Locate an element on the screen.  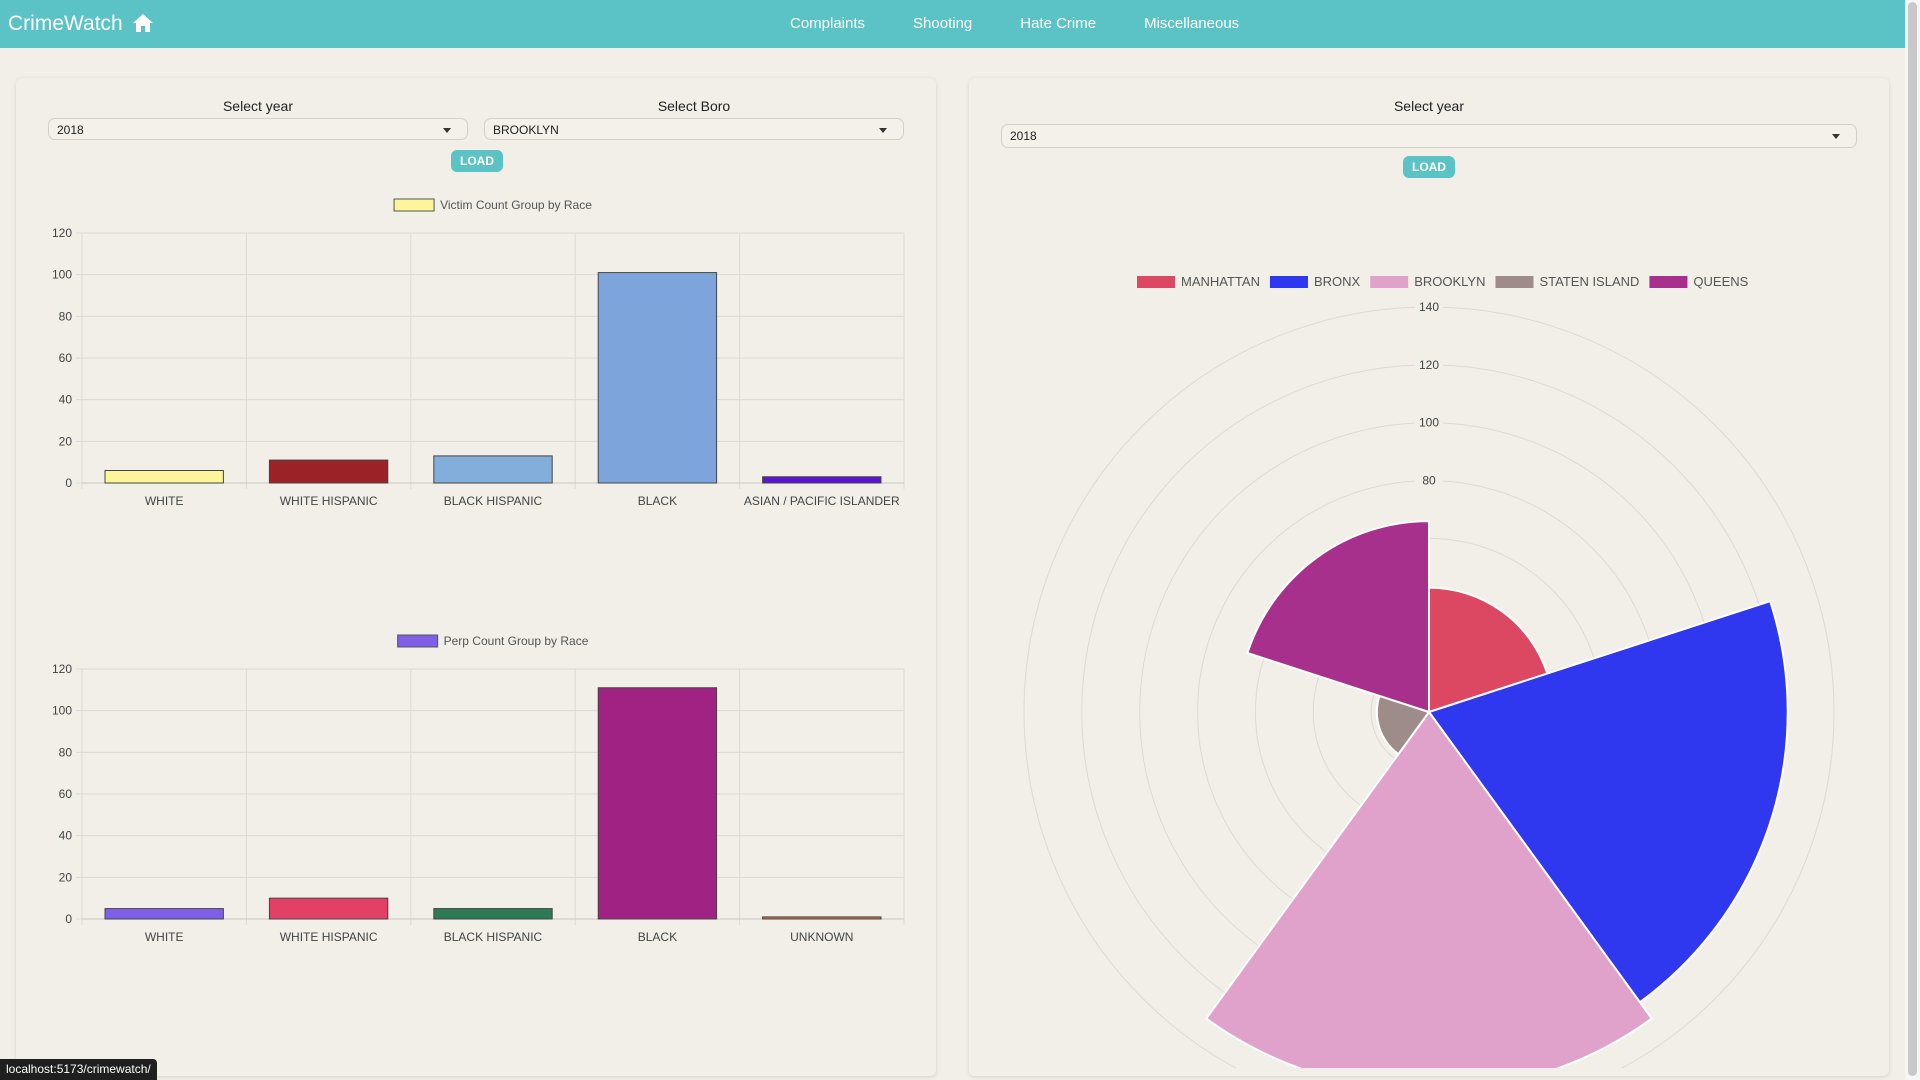
scroll-thumb is located at coordinates (1912, 539).